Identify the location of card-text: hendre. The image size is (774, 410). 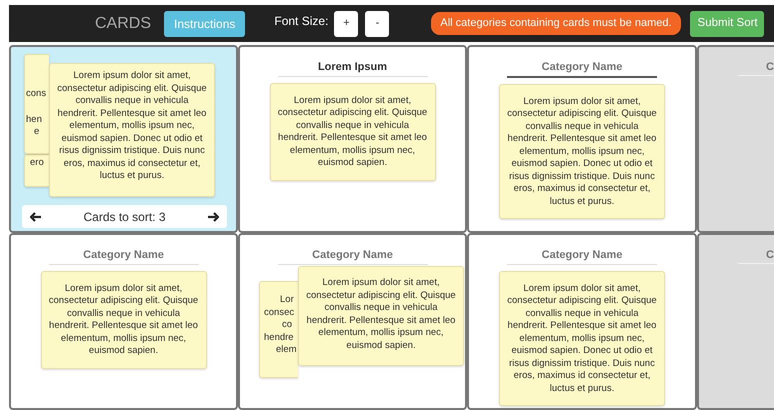
(279, 338).